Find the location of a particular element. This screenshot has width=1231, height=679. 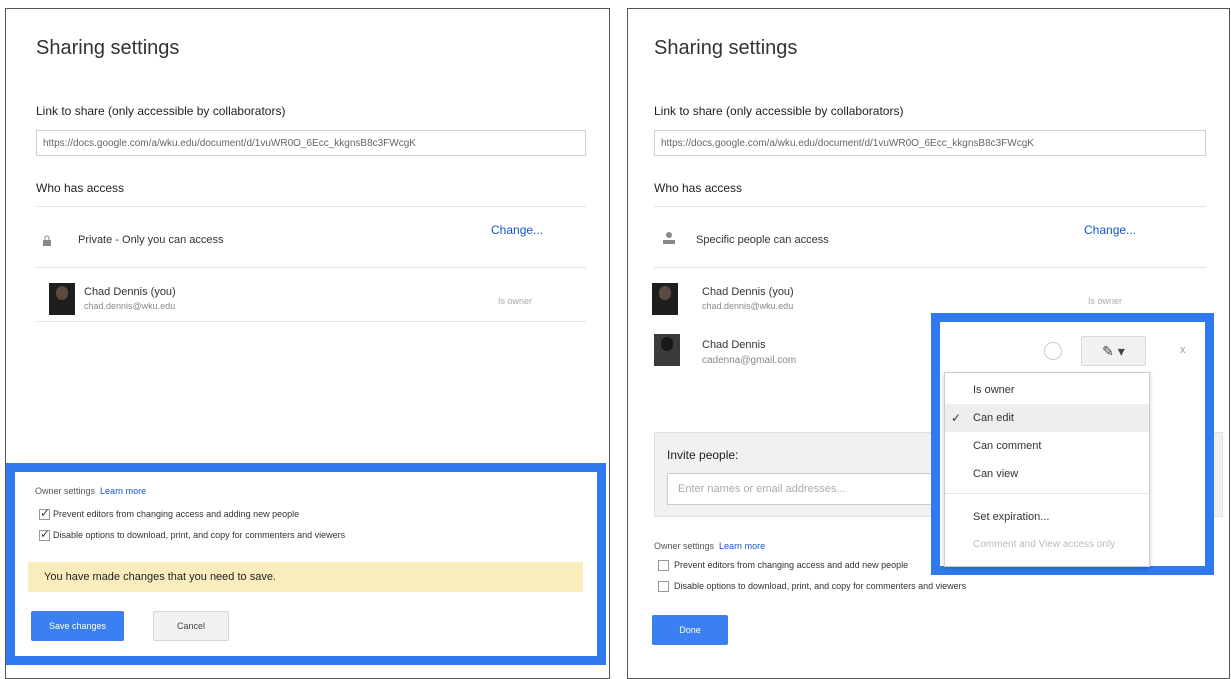

person-name: Chad Dennis is located at coordinates (734, 345).